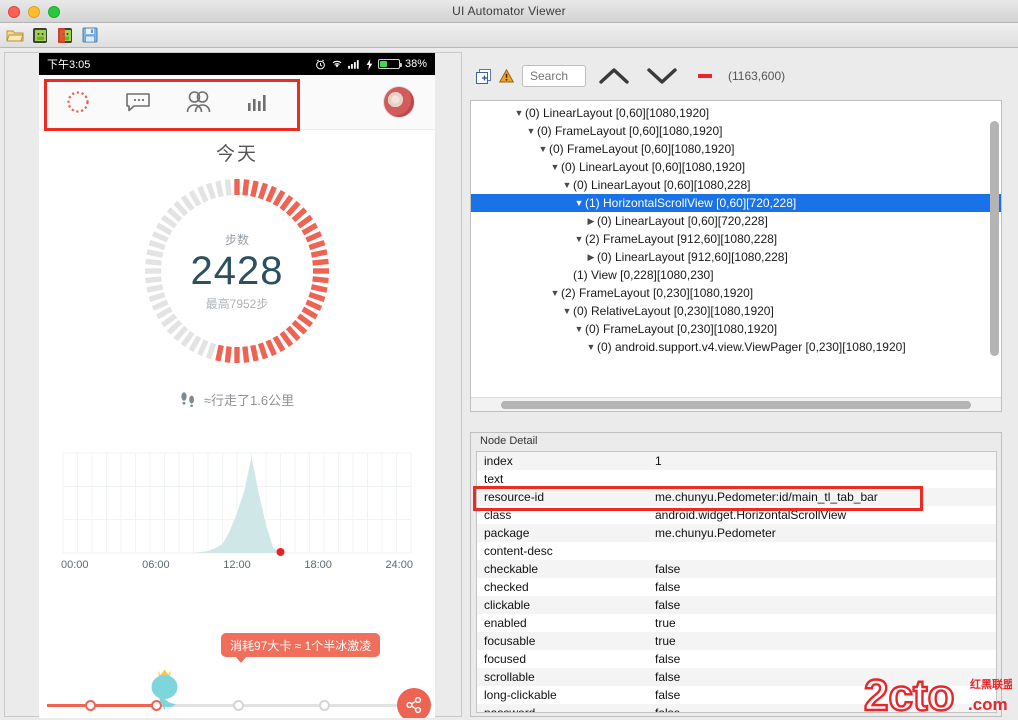  Describe the element at coordinates (198, 102) in the screenshot. I see `tab-friends` at that location.